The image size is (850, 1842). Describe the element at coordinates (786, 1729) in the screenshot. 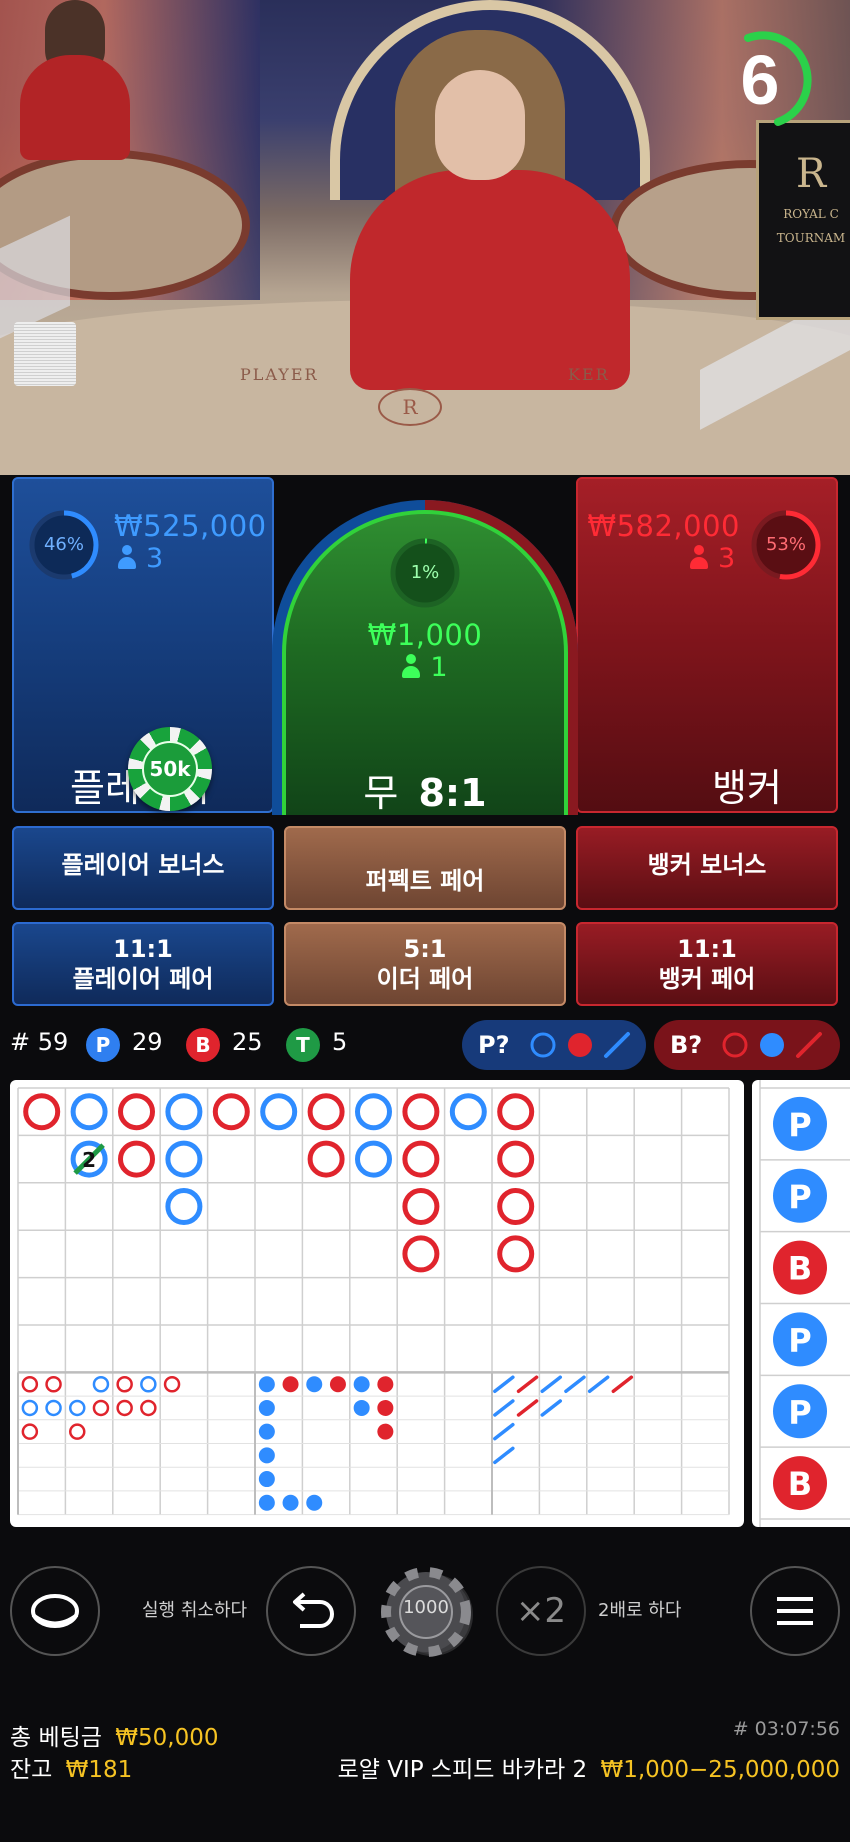

I see `round-id: # 03:07:56` at that location.